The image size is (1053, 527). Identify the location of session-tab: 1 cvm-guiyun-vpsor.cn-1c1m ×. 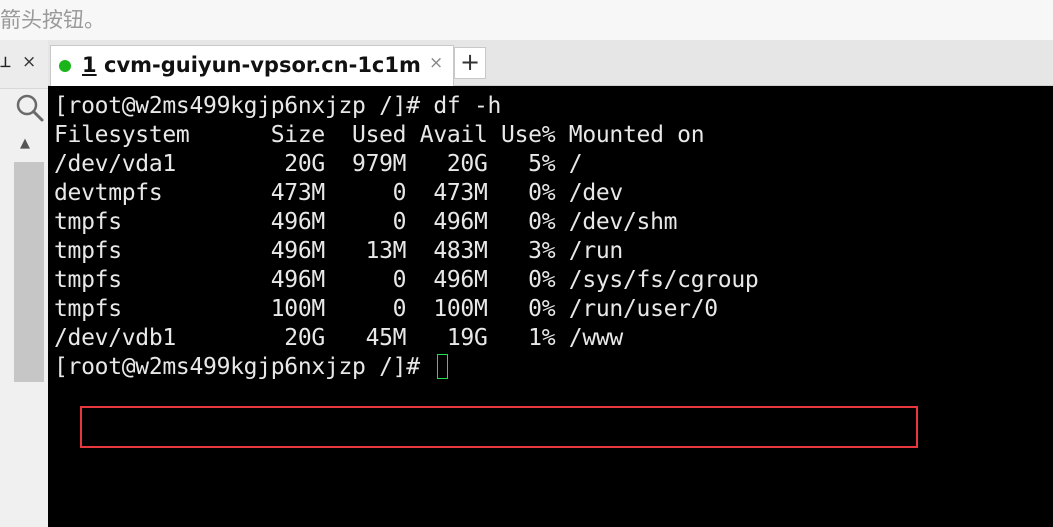
(252, 65).